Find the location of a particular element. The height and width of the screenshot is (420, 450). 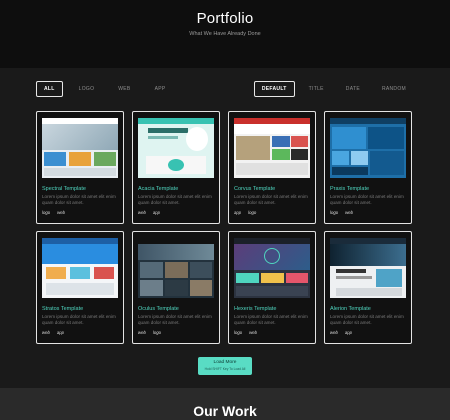

load-more-button: Load More Hold SHIFT Key To Load All is located at coordinates (225, 366).